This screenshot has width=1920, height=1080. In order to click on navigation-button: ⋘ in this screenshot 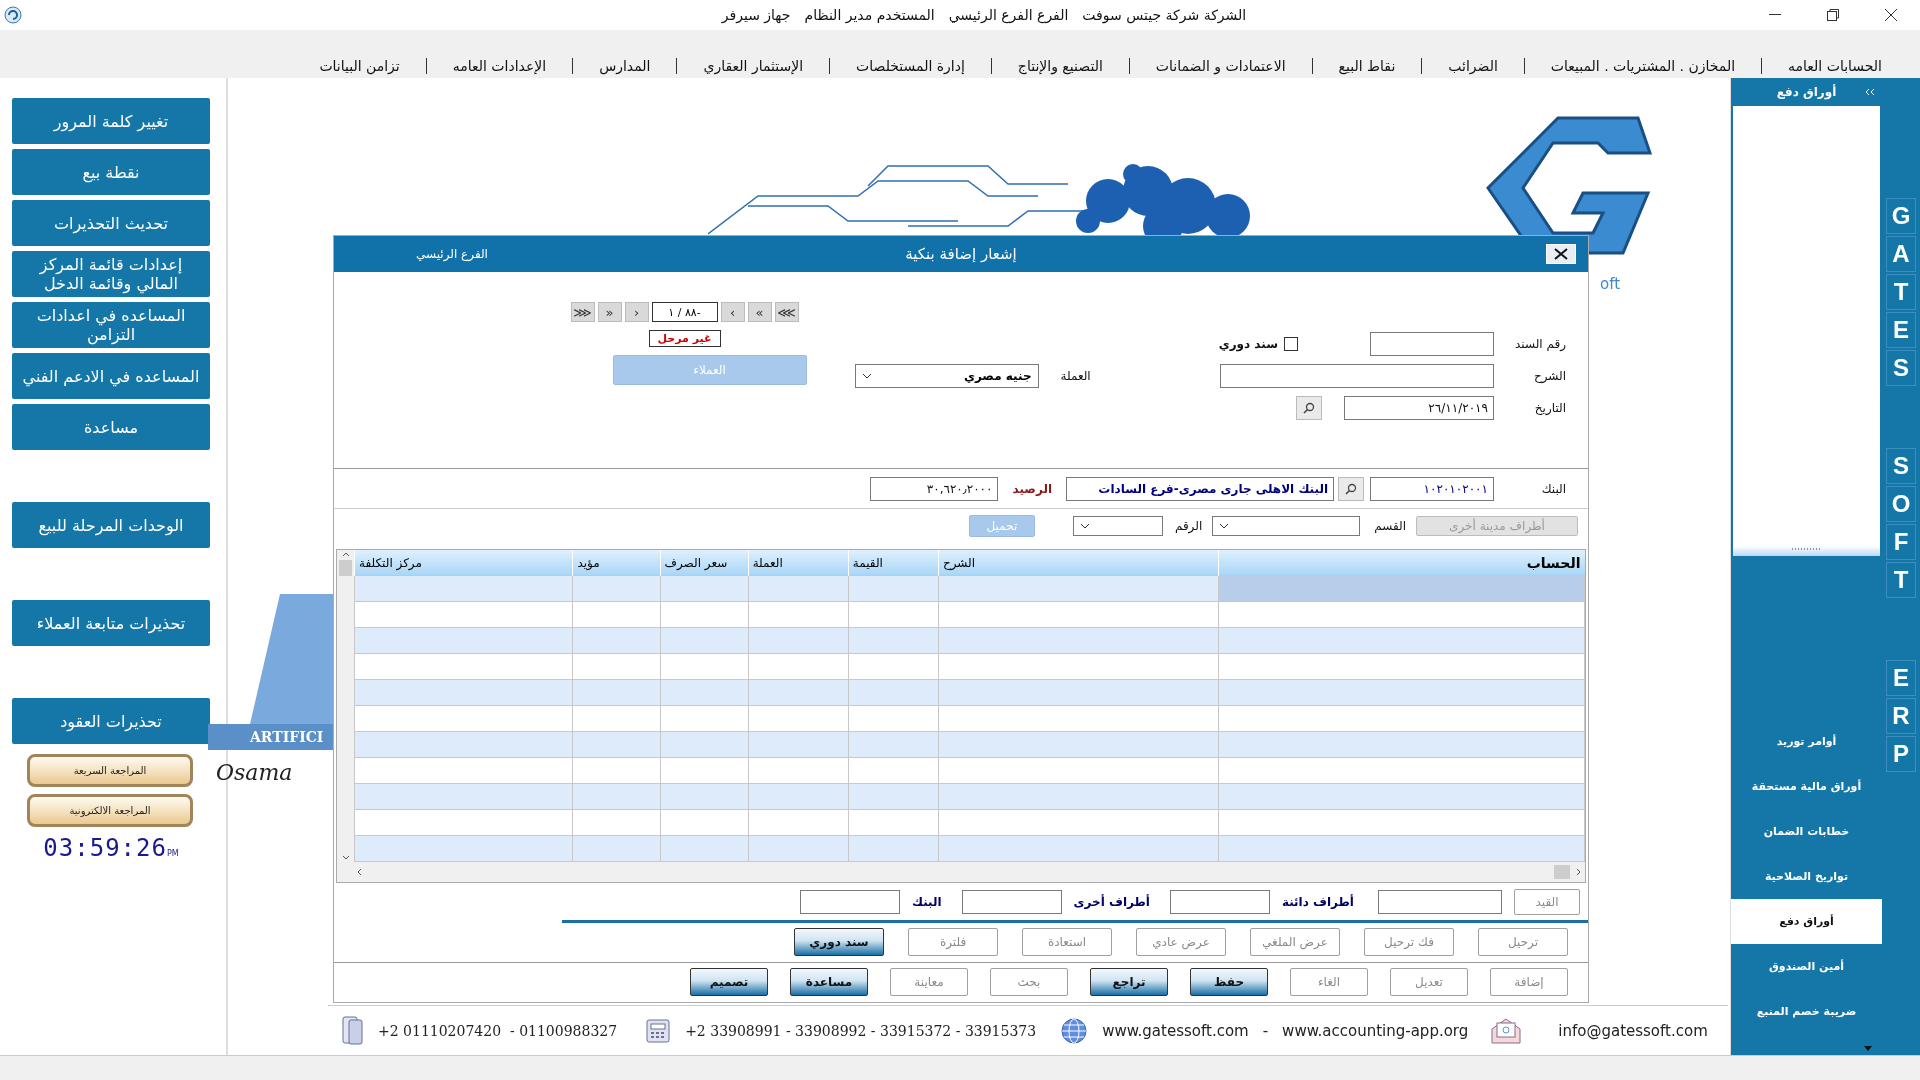, I will do `click(582, 312)`.